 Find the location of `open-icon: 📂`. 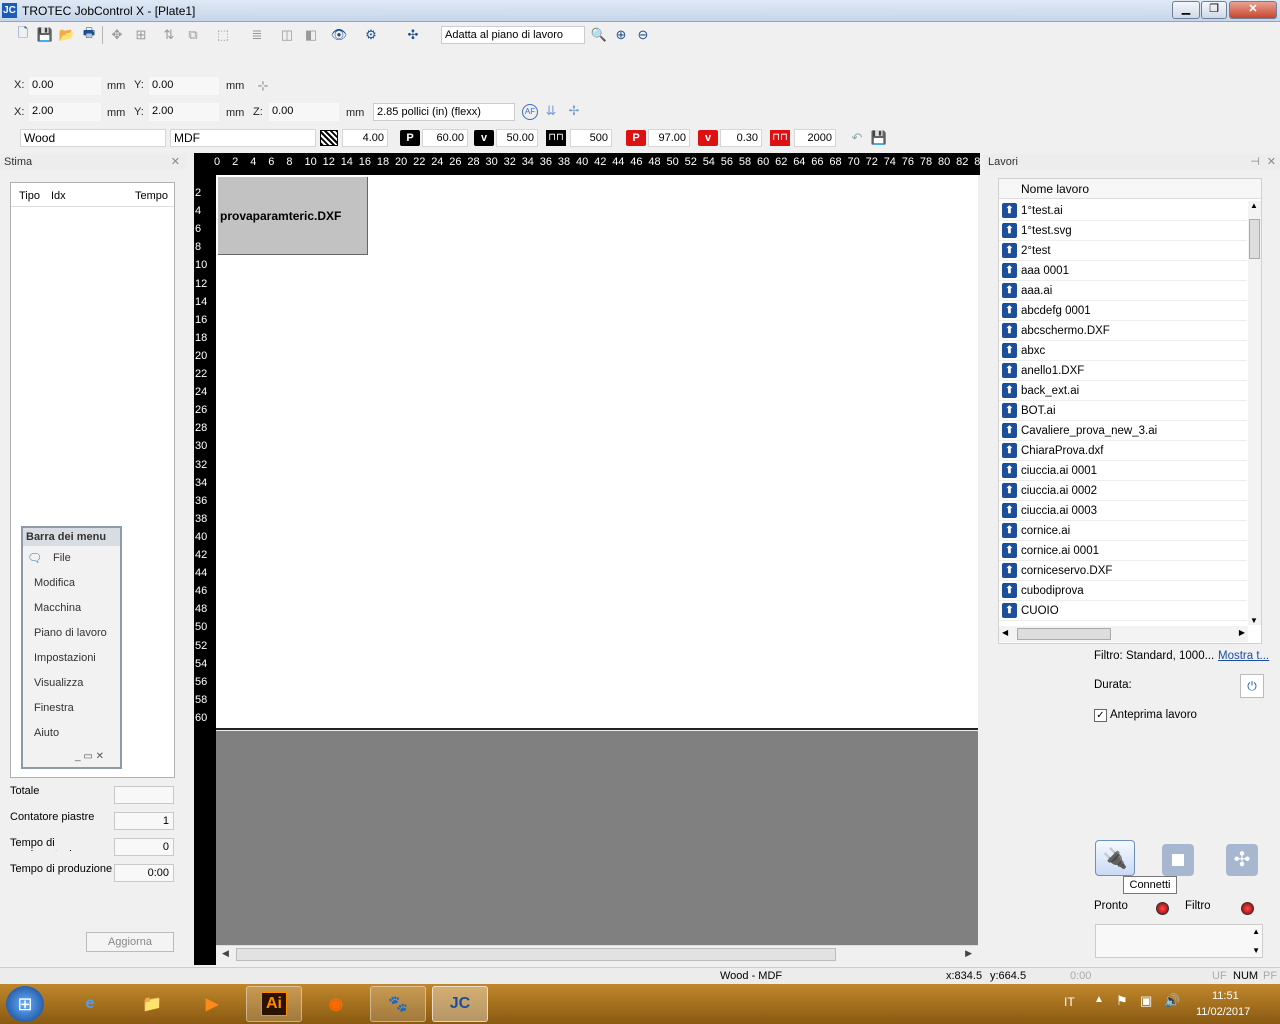

open-icon: 📂 is located at coordinates (67, 35).